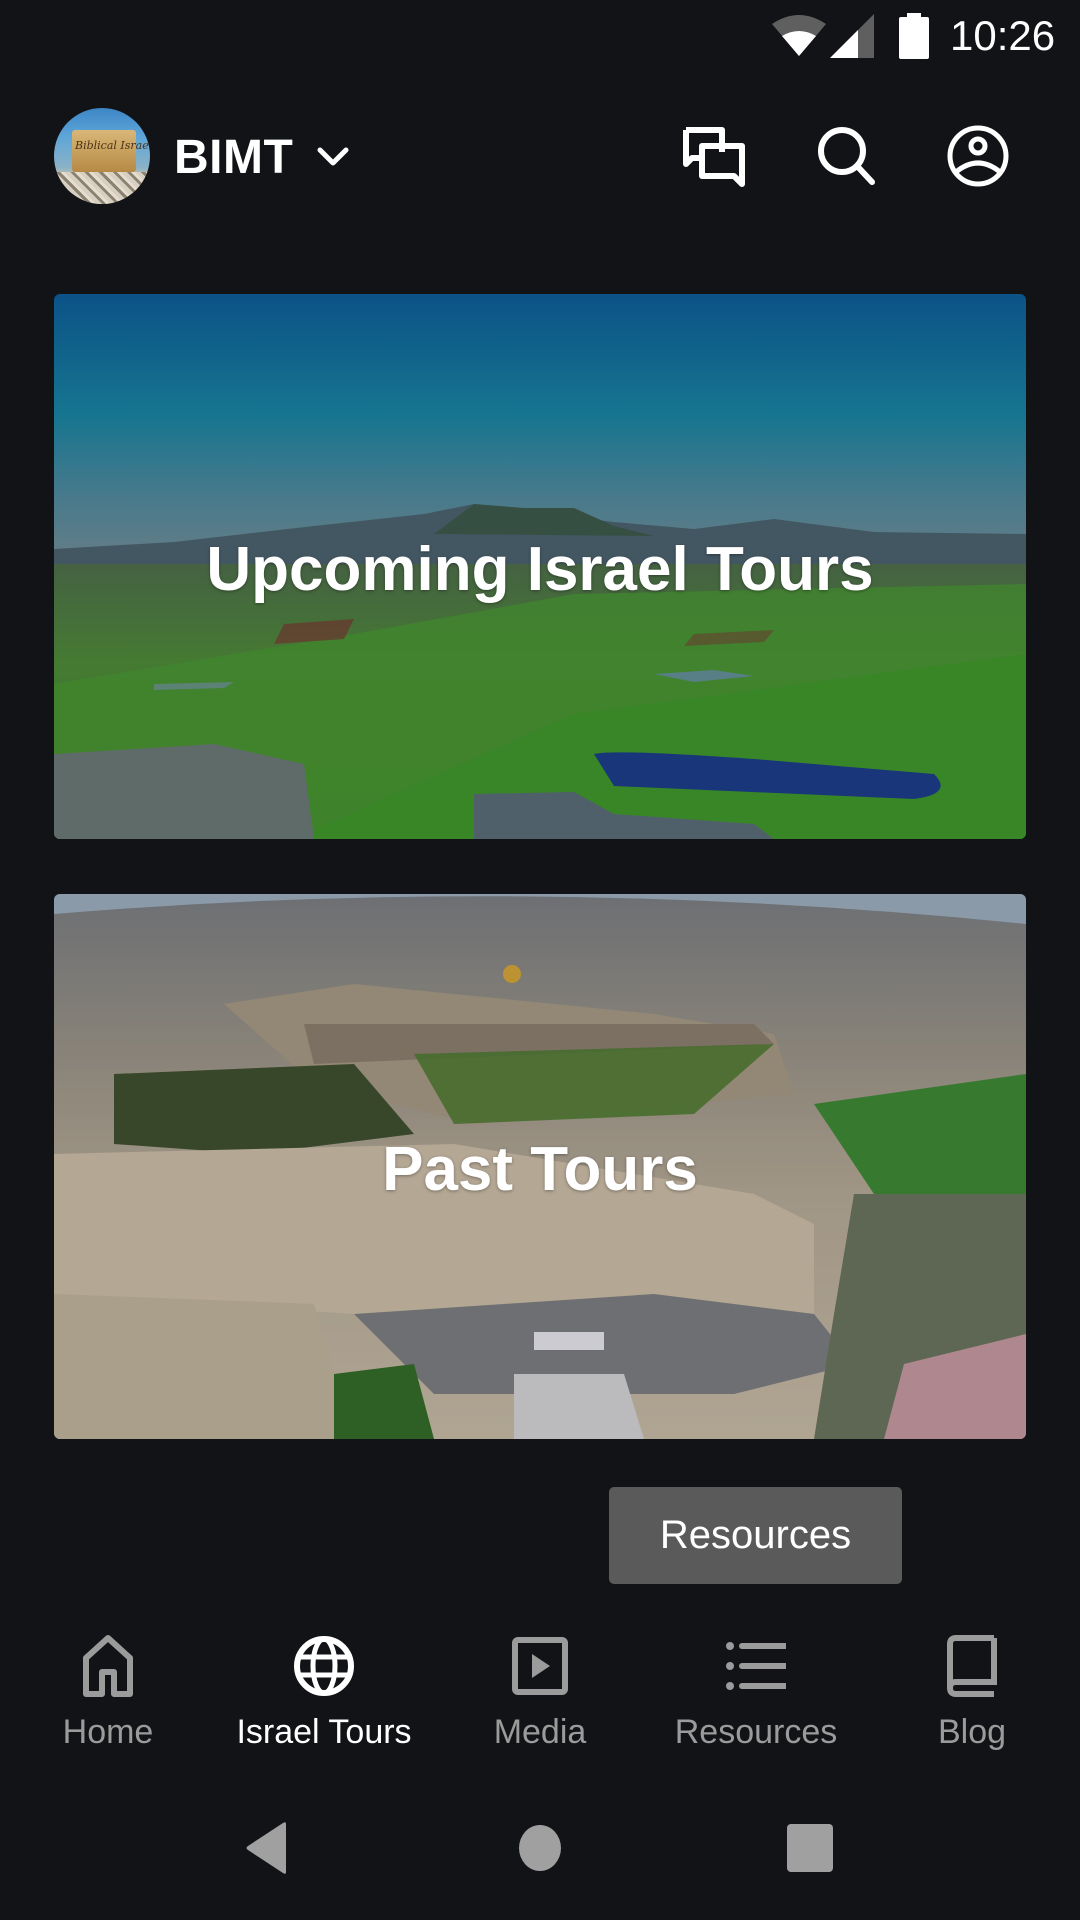 The height and width of the screenshot is (1920, 1080). I want to click on tab-label: Blog, so click(972, 1732).